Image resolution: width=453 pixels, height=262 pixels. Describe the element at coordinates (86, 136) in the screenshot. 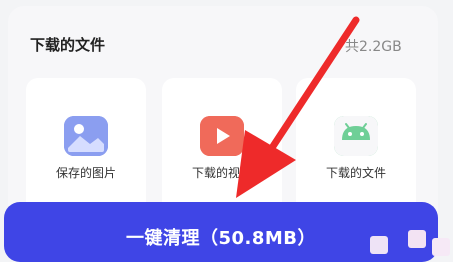

I see `image-icon` at that location.